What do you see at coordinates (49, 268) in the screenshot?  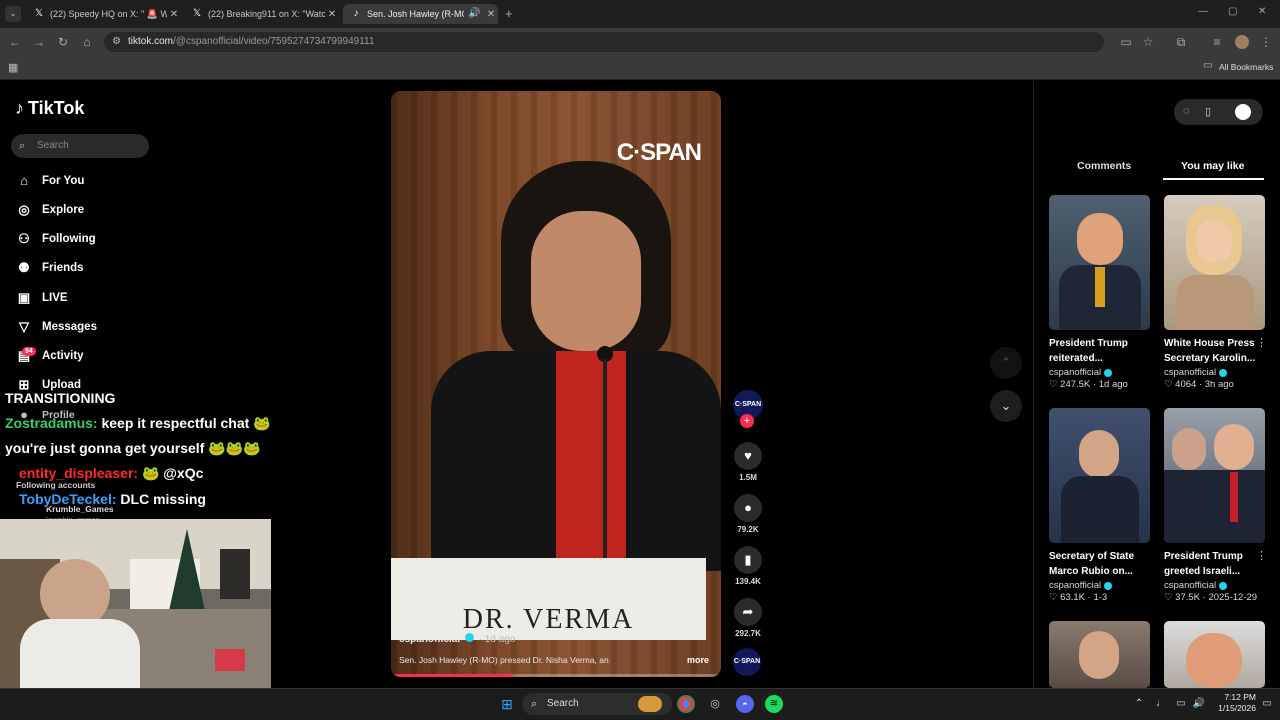 I see `nav-friends: ⚉ Friends` at bounding box center [49, 268].